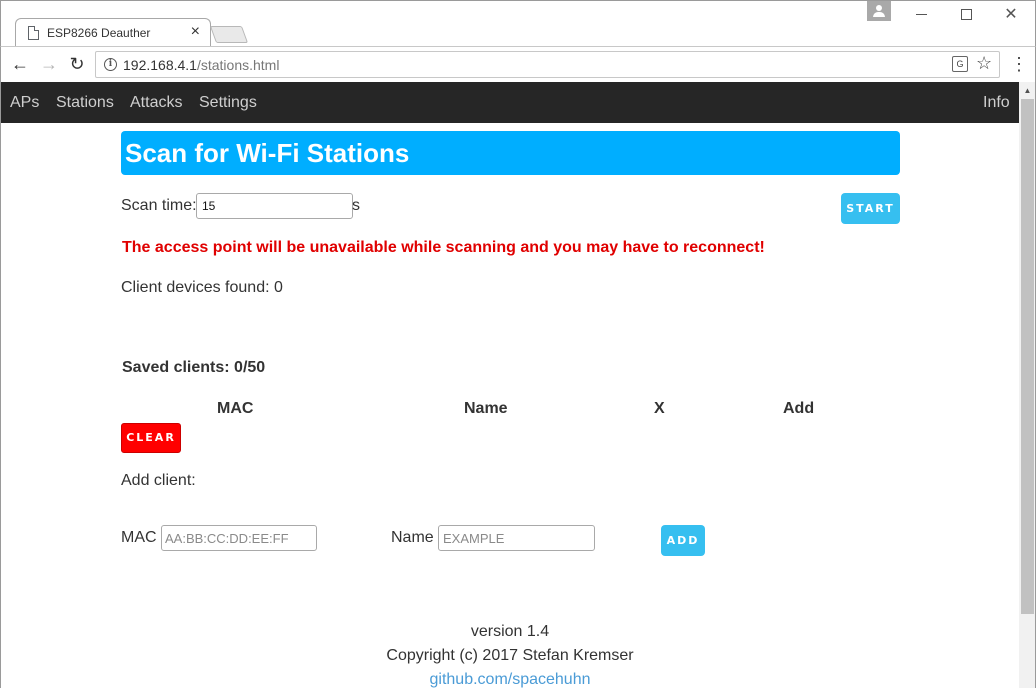 This screenshot has height=688, width=1036. I want to click on url-text: 192.168.4.1/stations.html, so click(201, 65).